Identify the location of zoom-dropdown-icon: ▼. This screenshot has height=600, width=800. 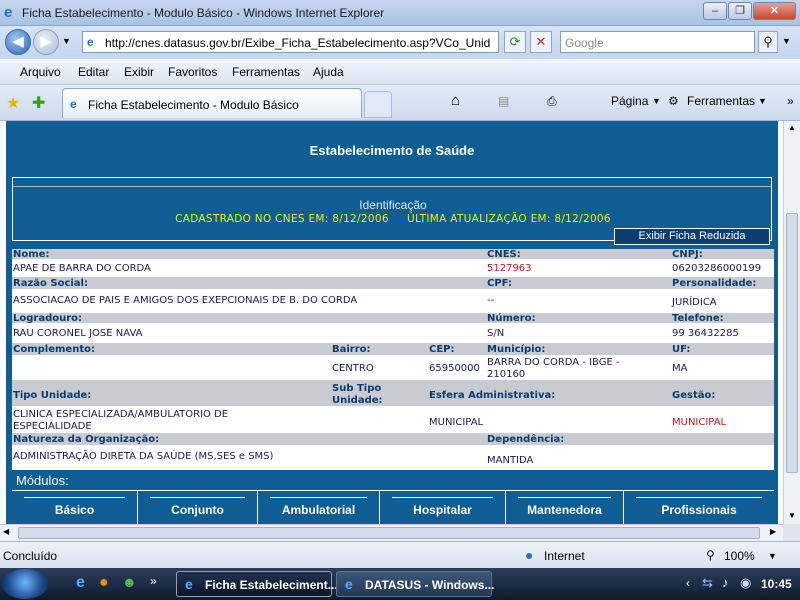
(772, 556).